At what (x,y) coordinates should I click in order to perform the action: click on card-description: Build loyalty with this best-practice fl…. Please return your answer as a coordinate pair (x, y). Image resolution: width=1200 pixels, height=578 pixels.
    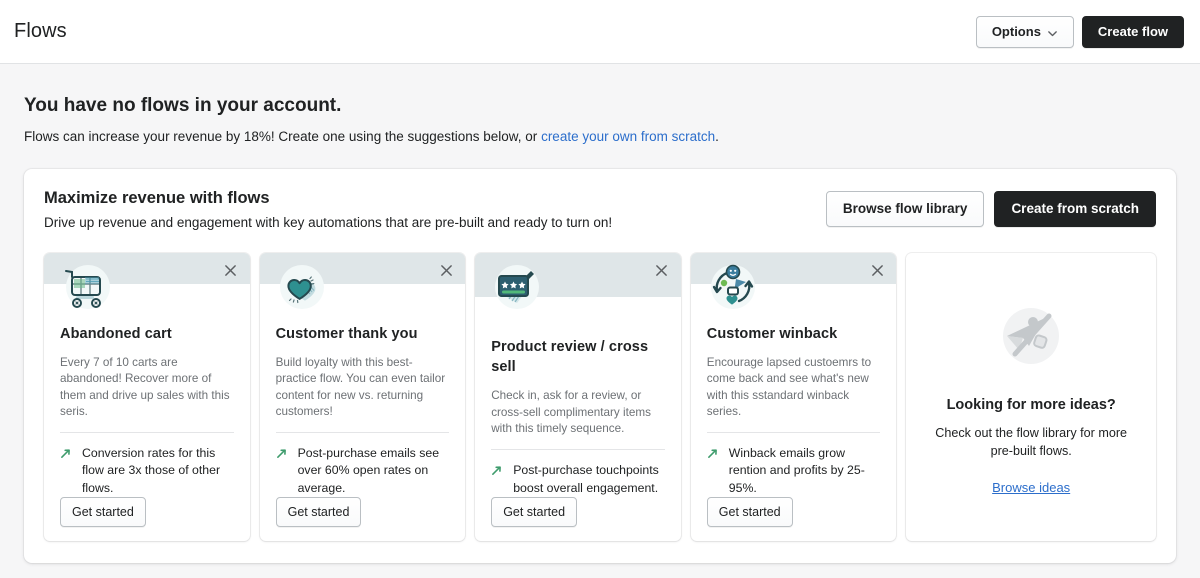
    Looking at the image, I should click on (360, 387).